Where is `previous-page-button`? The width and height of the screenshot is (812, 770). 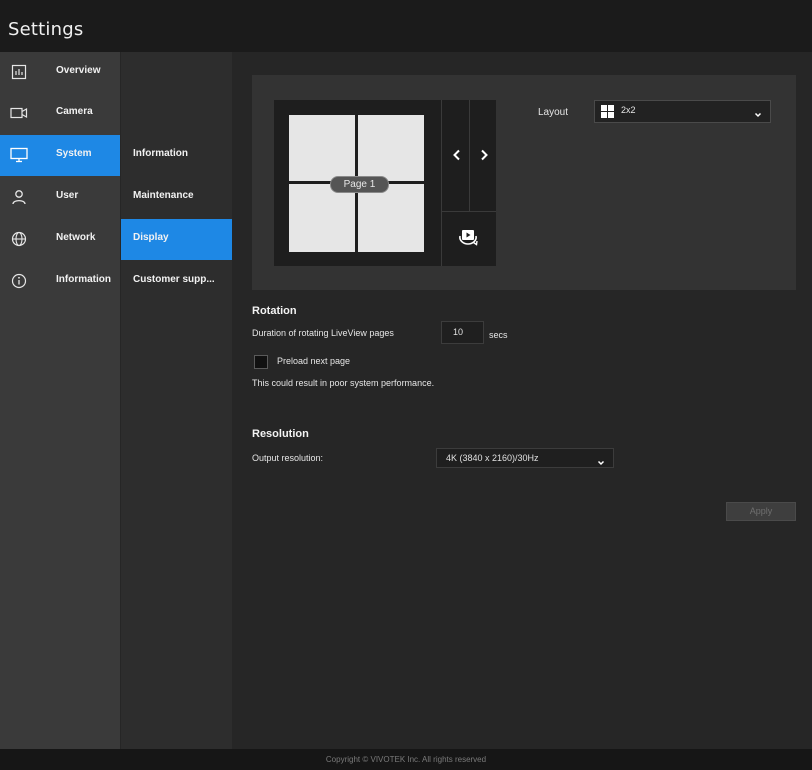
previous-page-button is located at coordinates (457, 157).